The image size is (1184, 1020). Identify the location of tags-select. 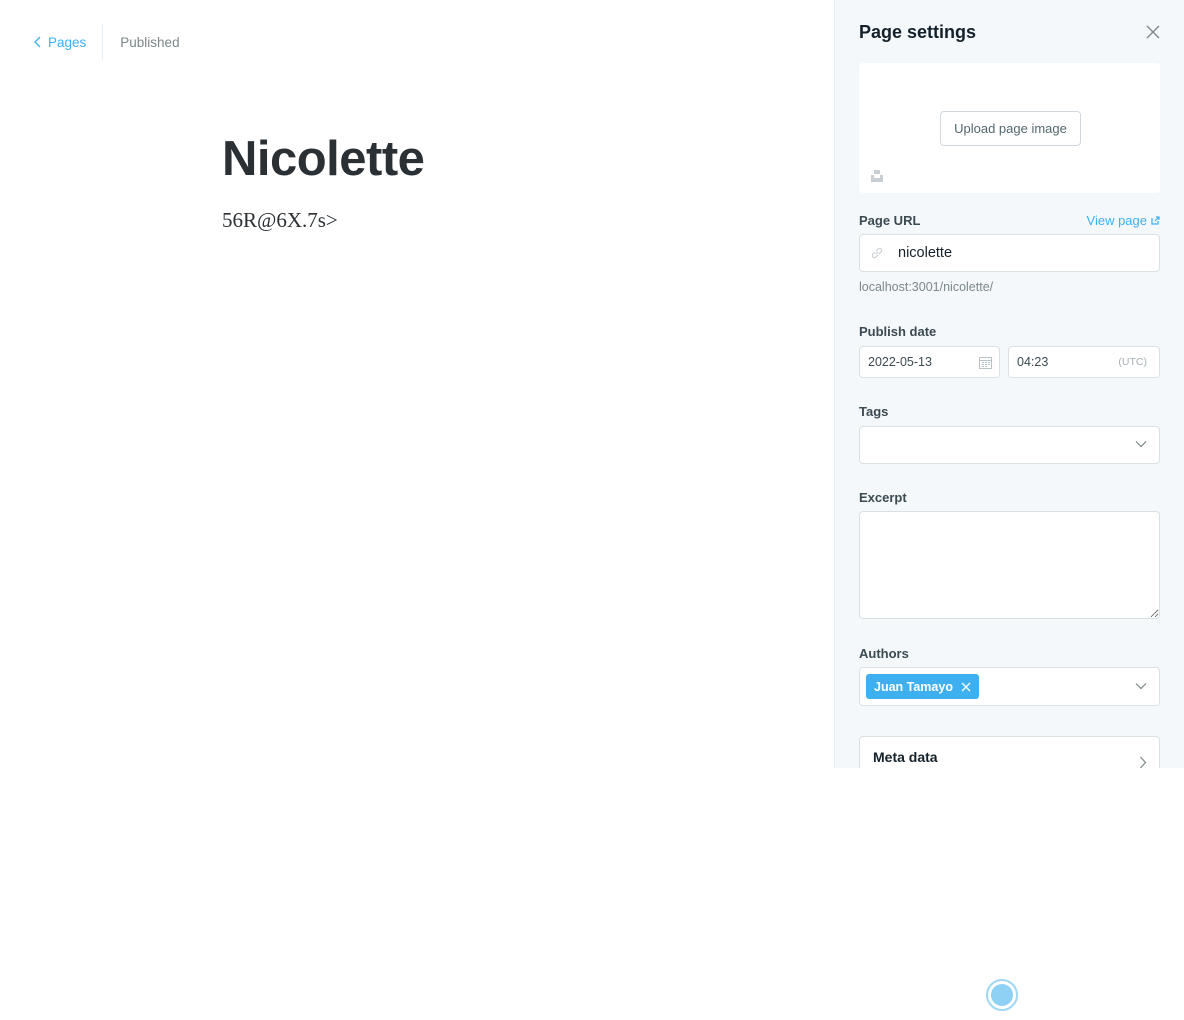
(1009, 445).